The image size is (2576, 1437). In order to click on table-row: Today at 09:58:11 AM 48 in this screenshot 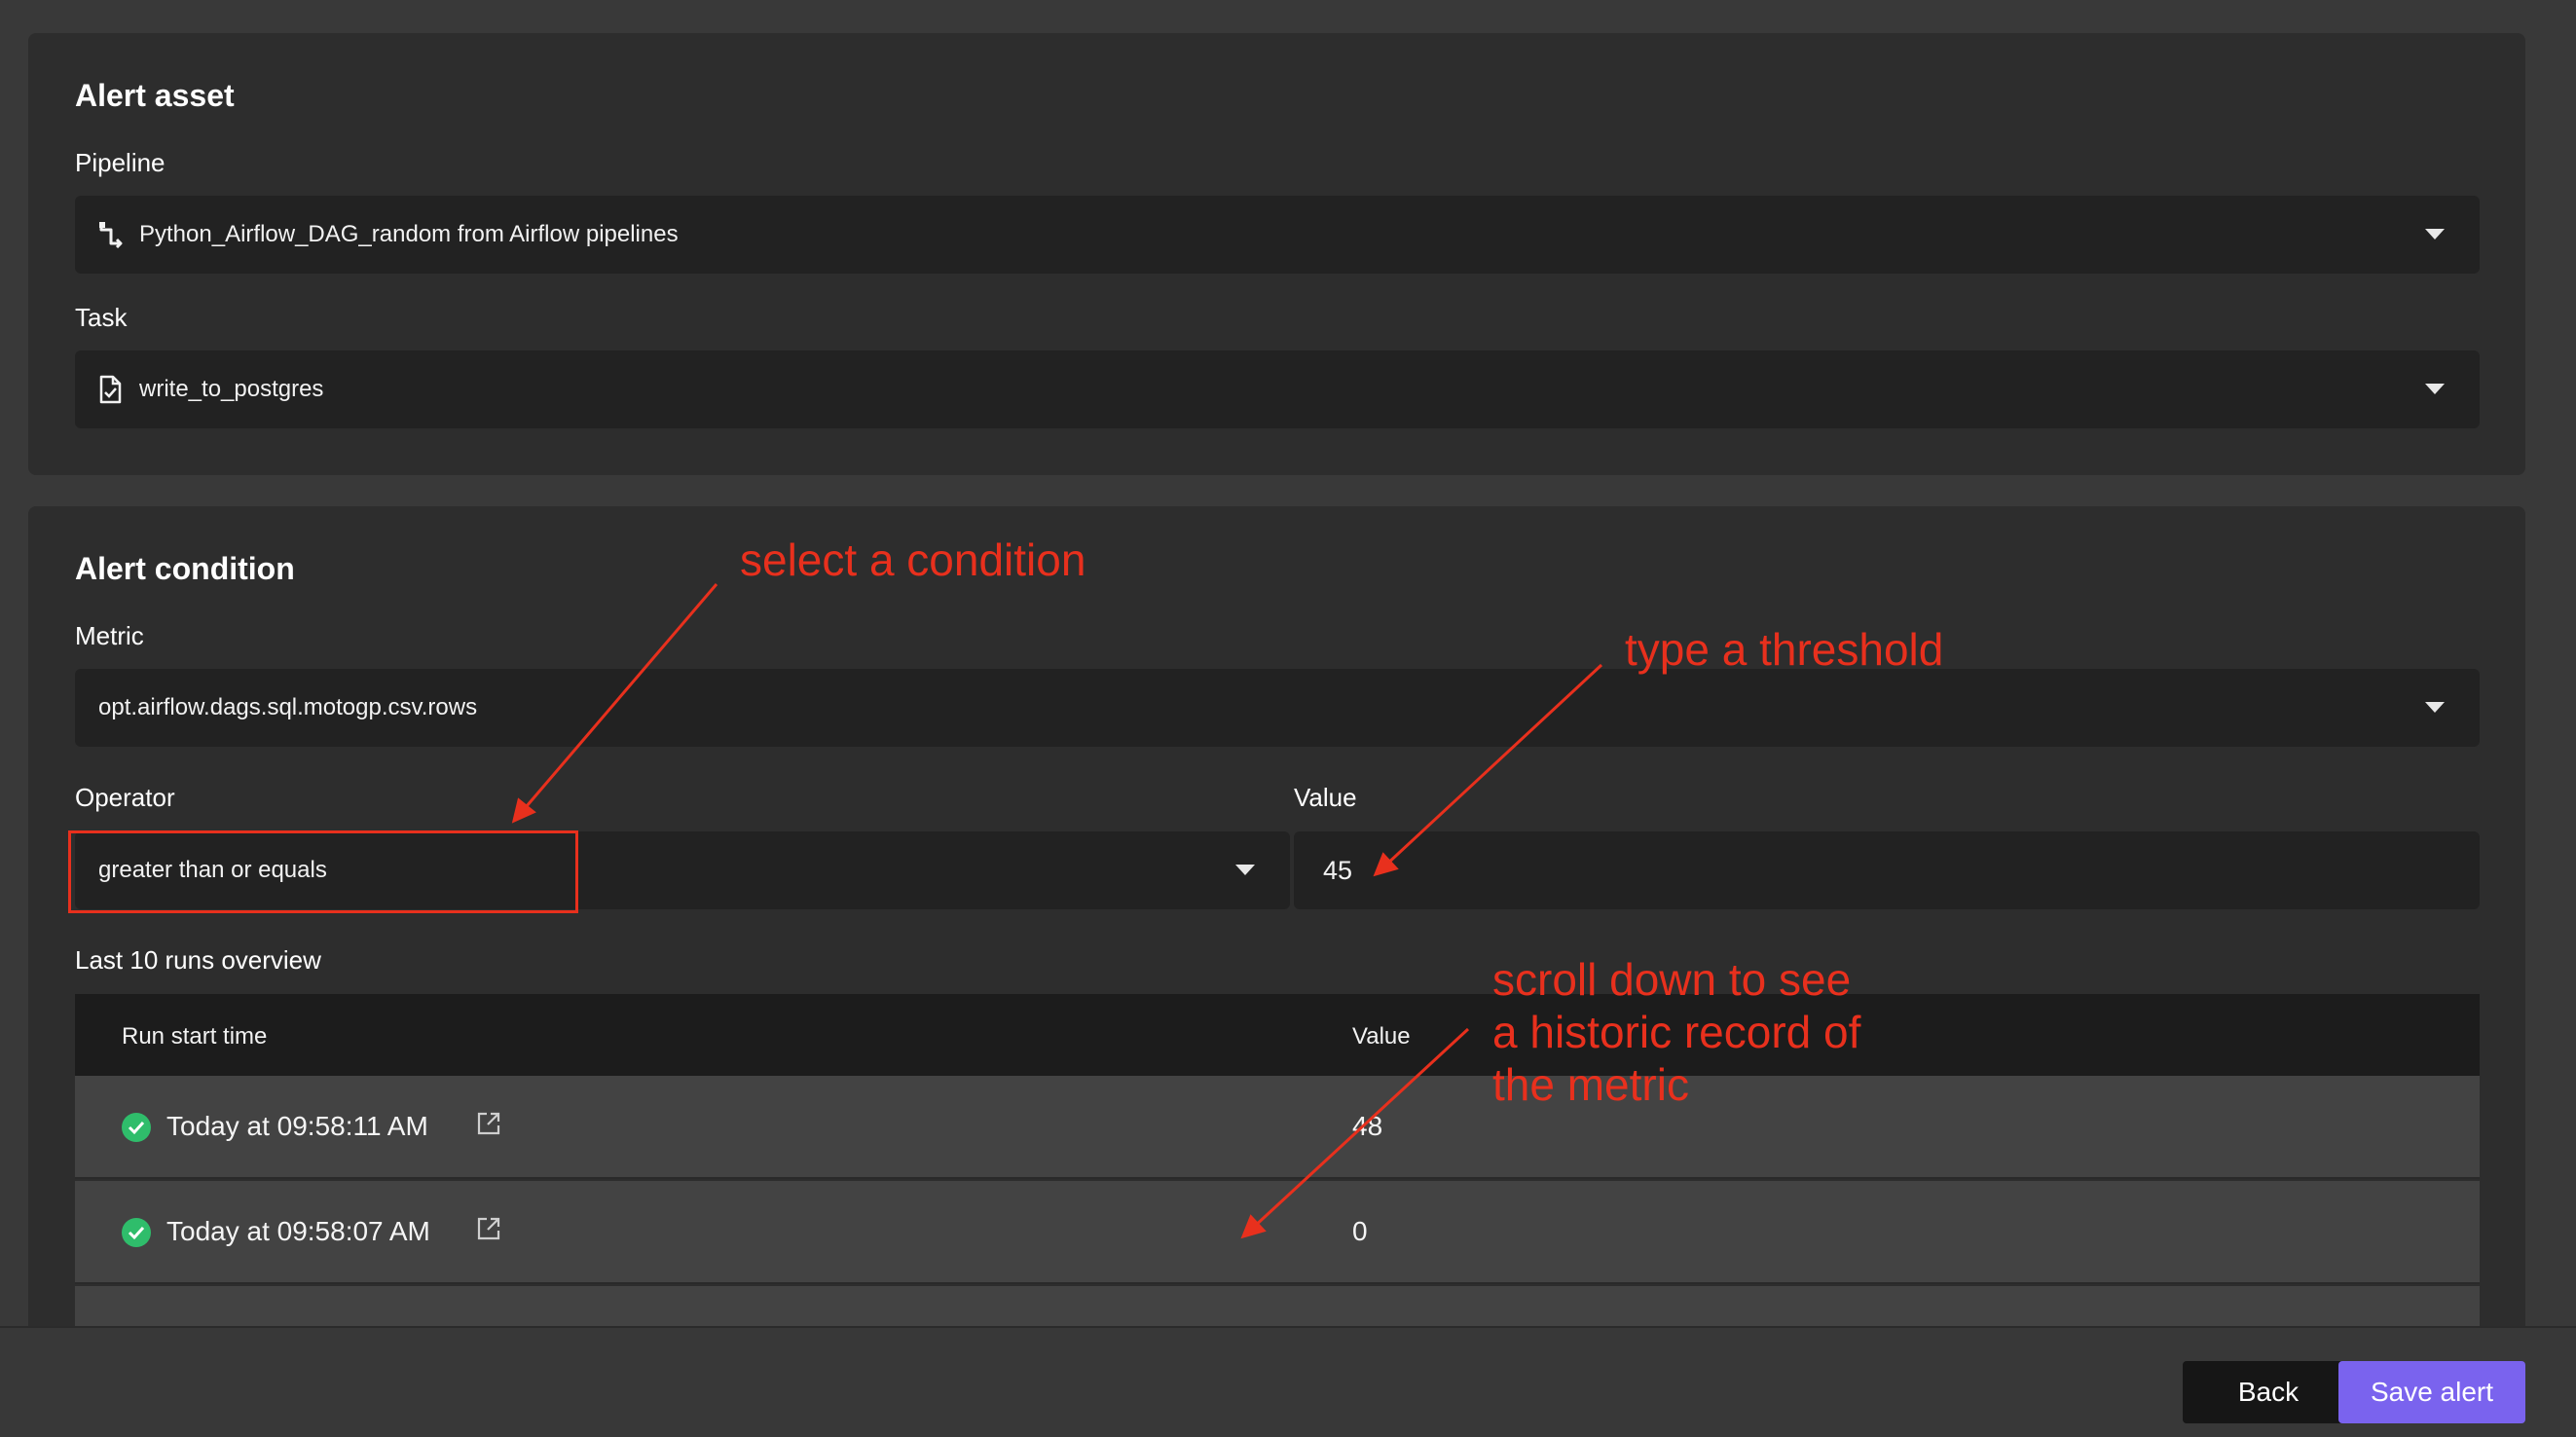, I will do `click(1277, 1128)`.